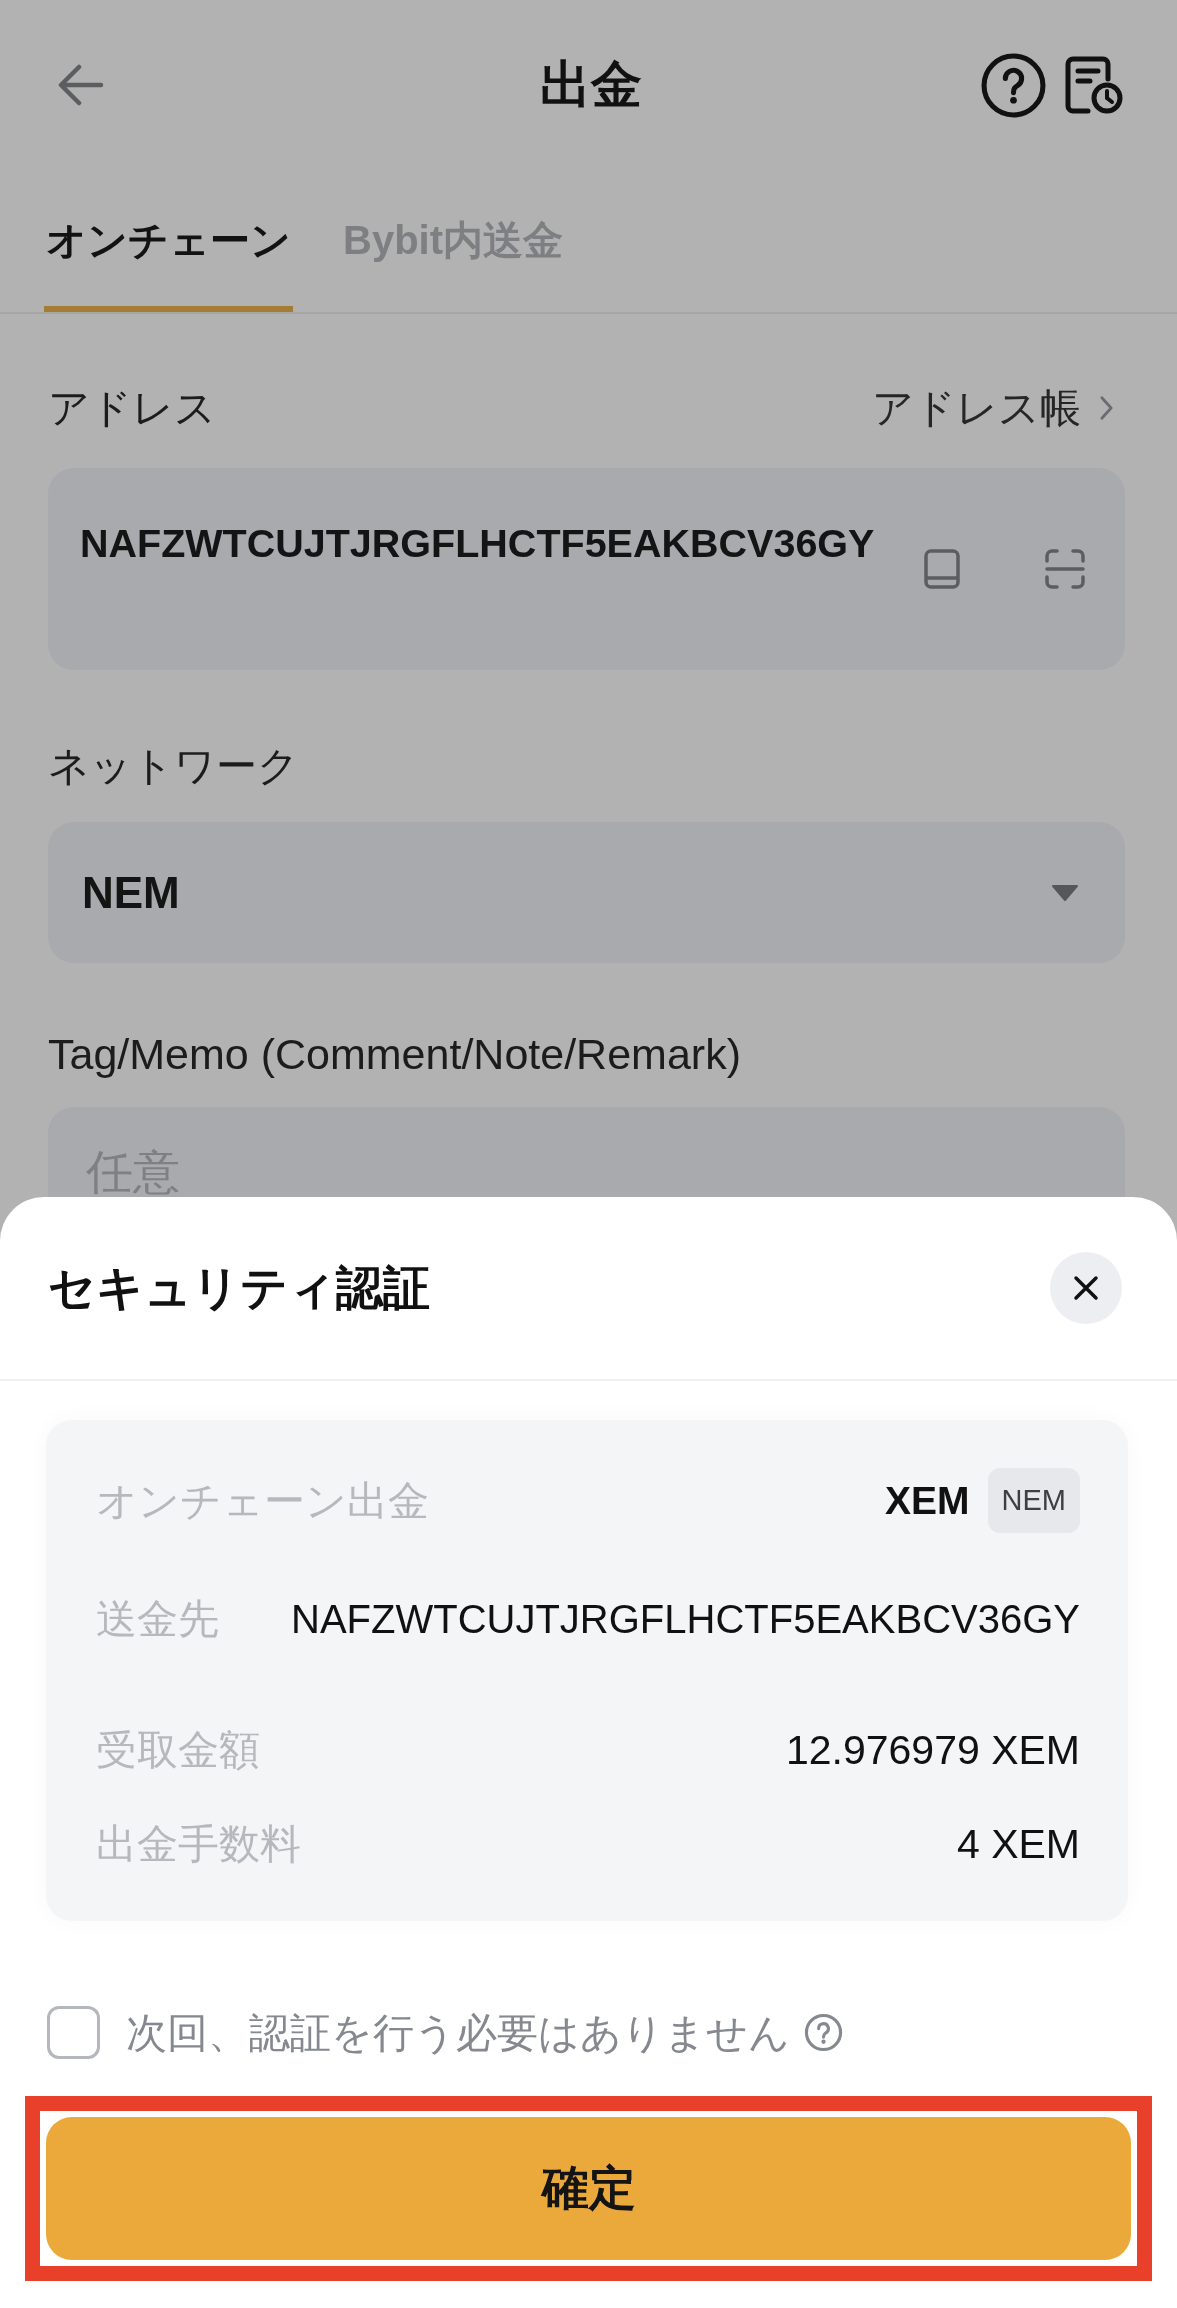 This screenshot has height=2308, width=1177. I want to click on caret-down-icon, so click(1065, 892).